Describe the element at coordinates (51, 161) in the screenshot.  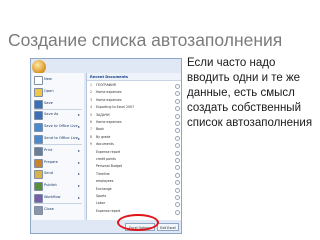
I see `menu-item-label: Prepare` at that location.